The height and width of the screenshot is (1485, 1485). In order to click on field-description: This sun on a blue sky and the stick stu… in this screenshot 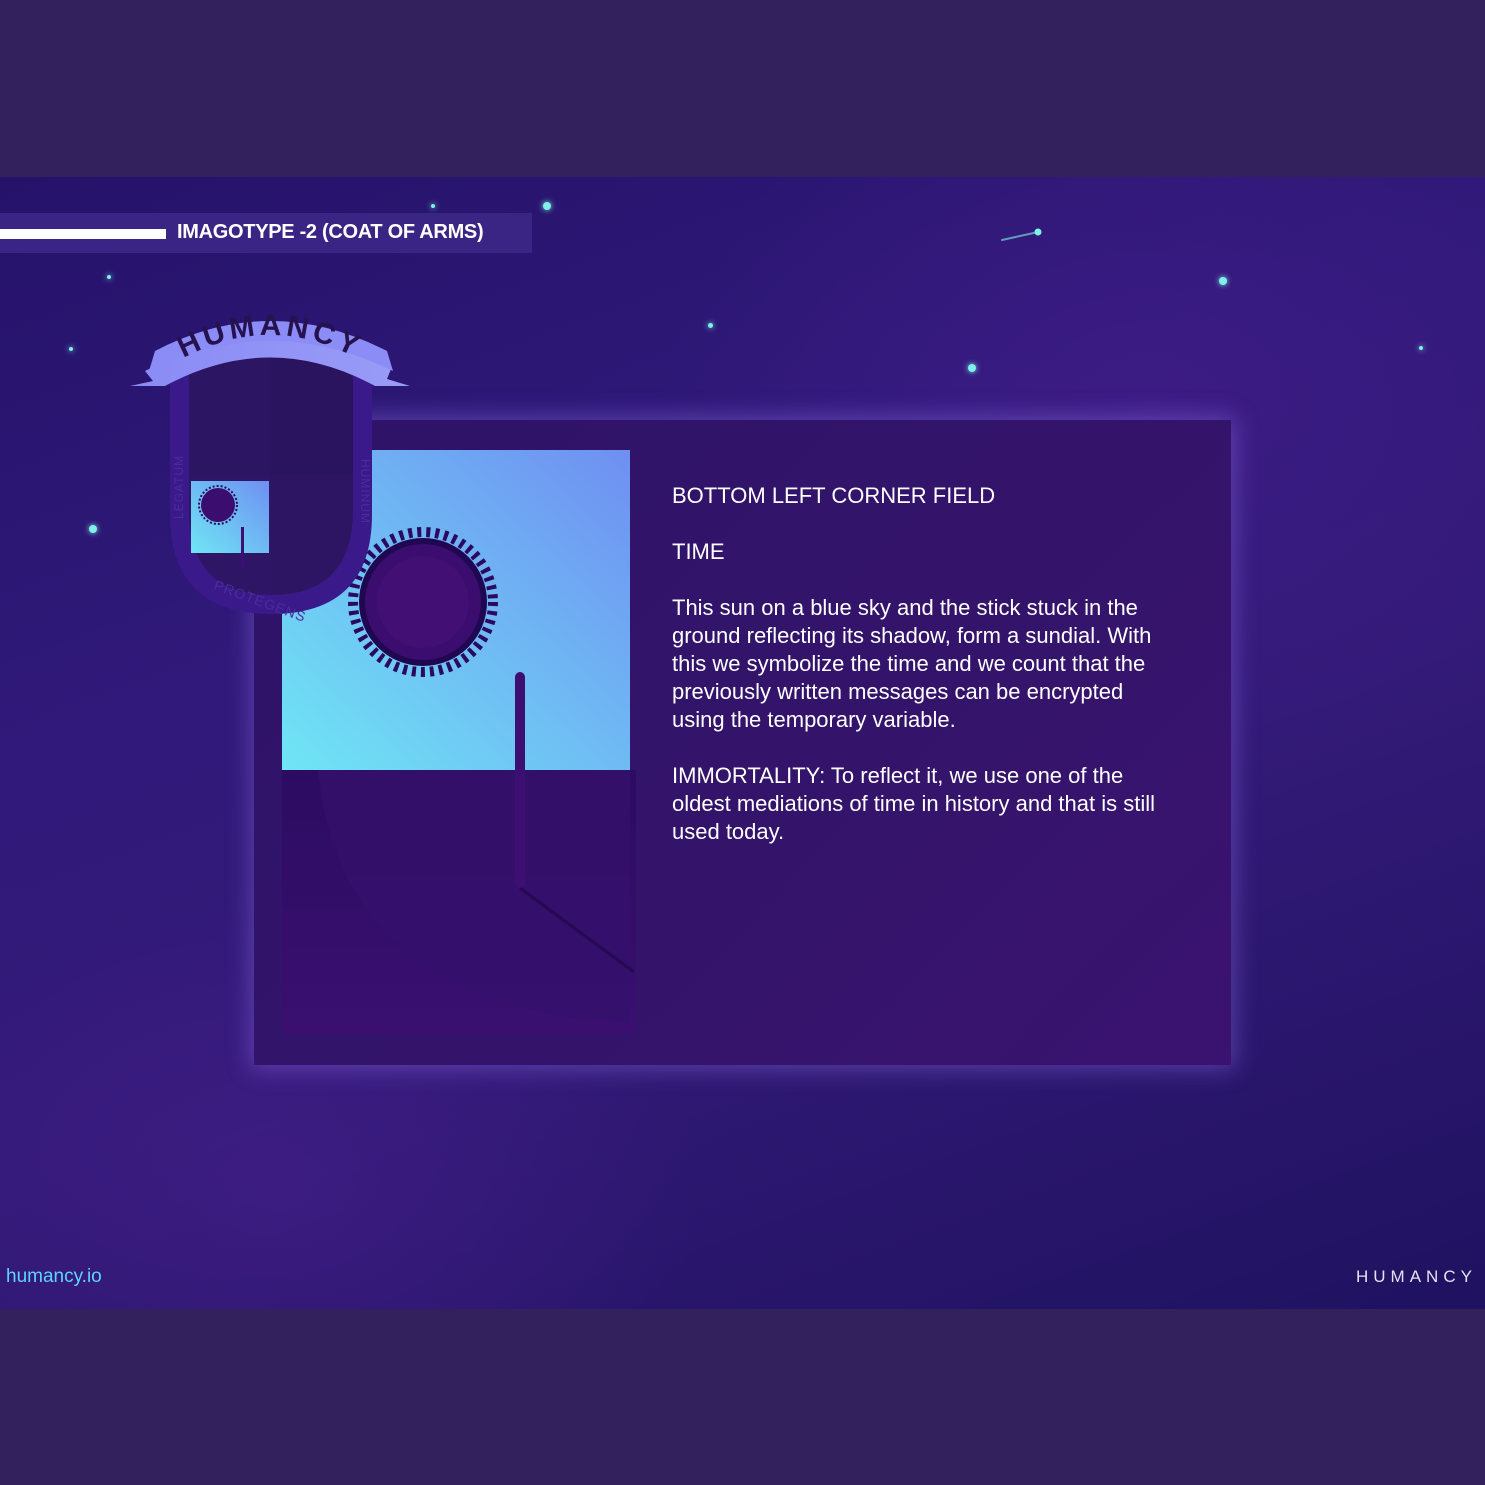, I will do `click(912, 663)`.